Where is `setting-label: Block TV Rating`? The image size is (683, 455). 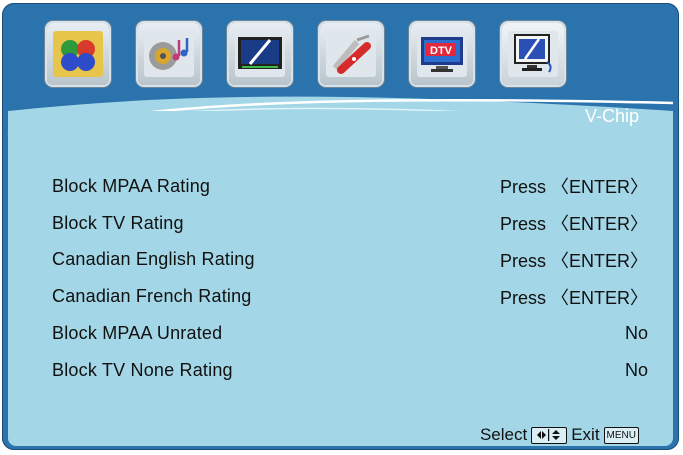 setting-label: Block TV Rating is located at coordinates (118, 222).